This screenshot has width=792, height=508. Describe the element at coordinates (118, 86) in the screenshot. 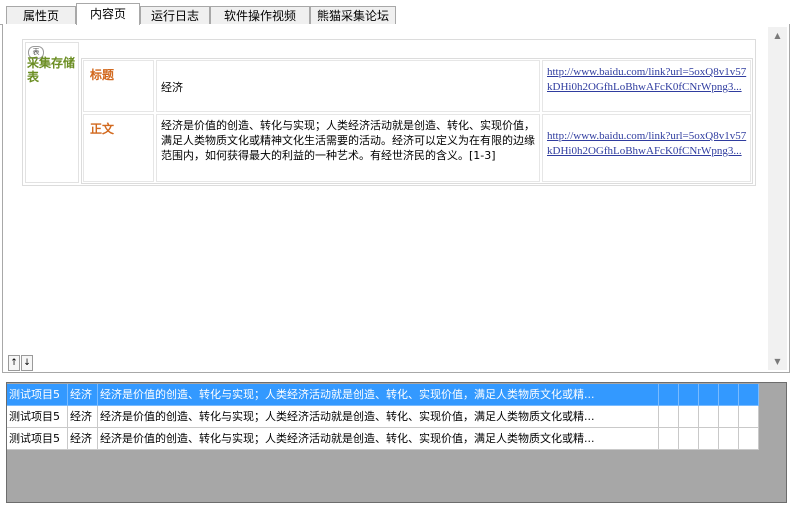

I see `field-label-cell: 标题` at that location.